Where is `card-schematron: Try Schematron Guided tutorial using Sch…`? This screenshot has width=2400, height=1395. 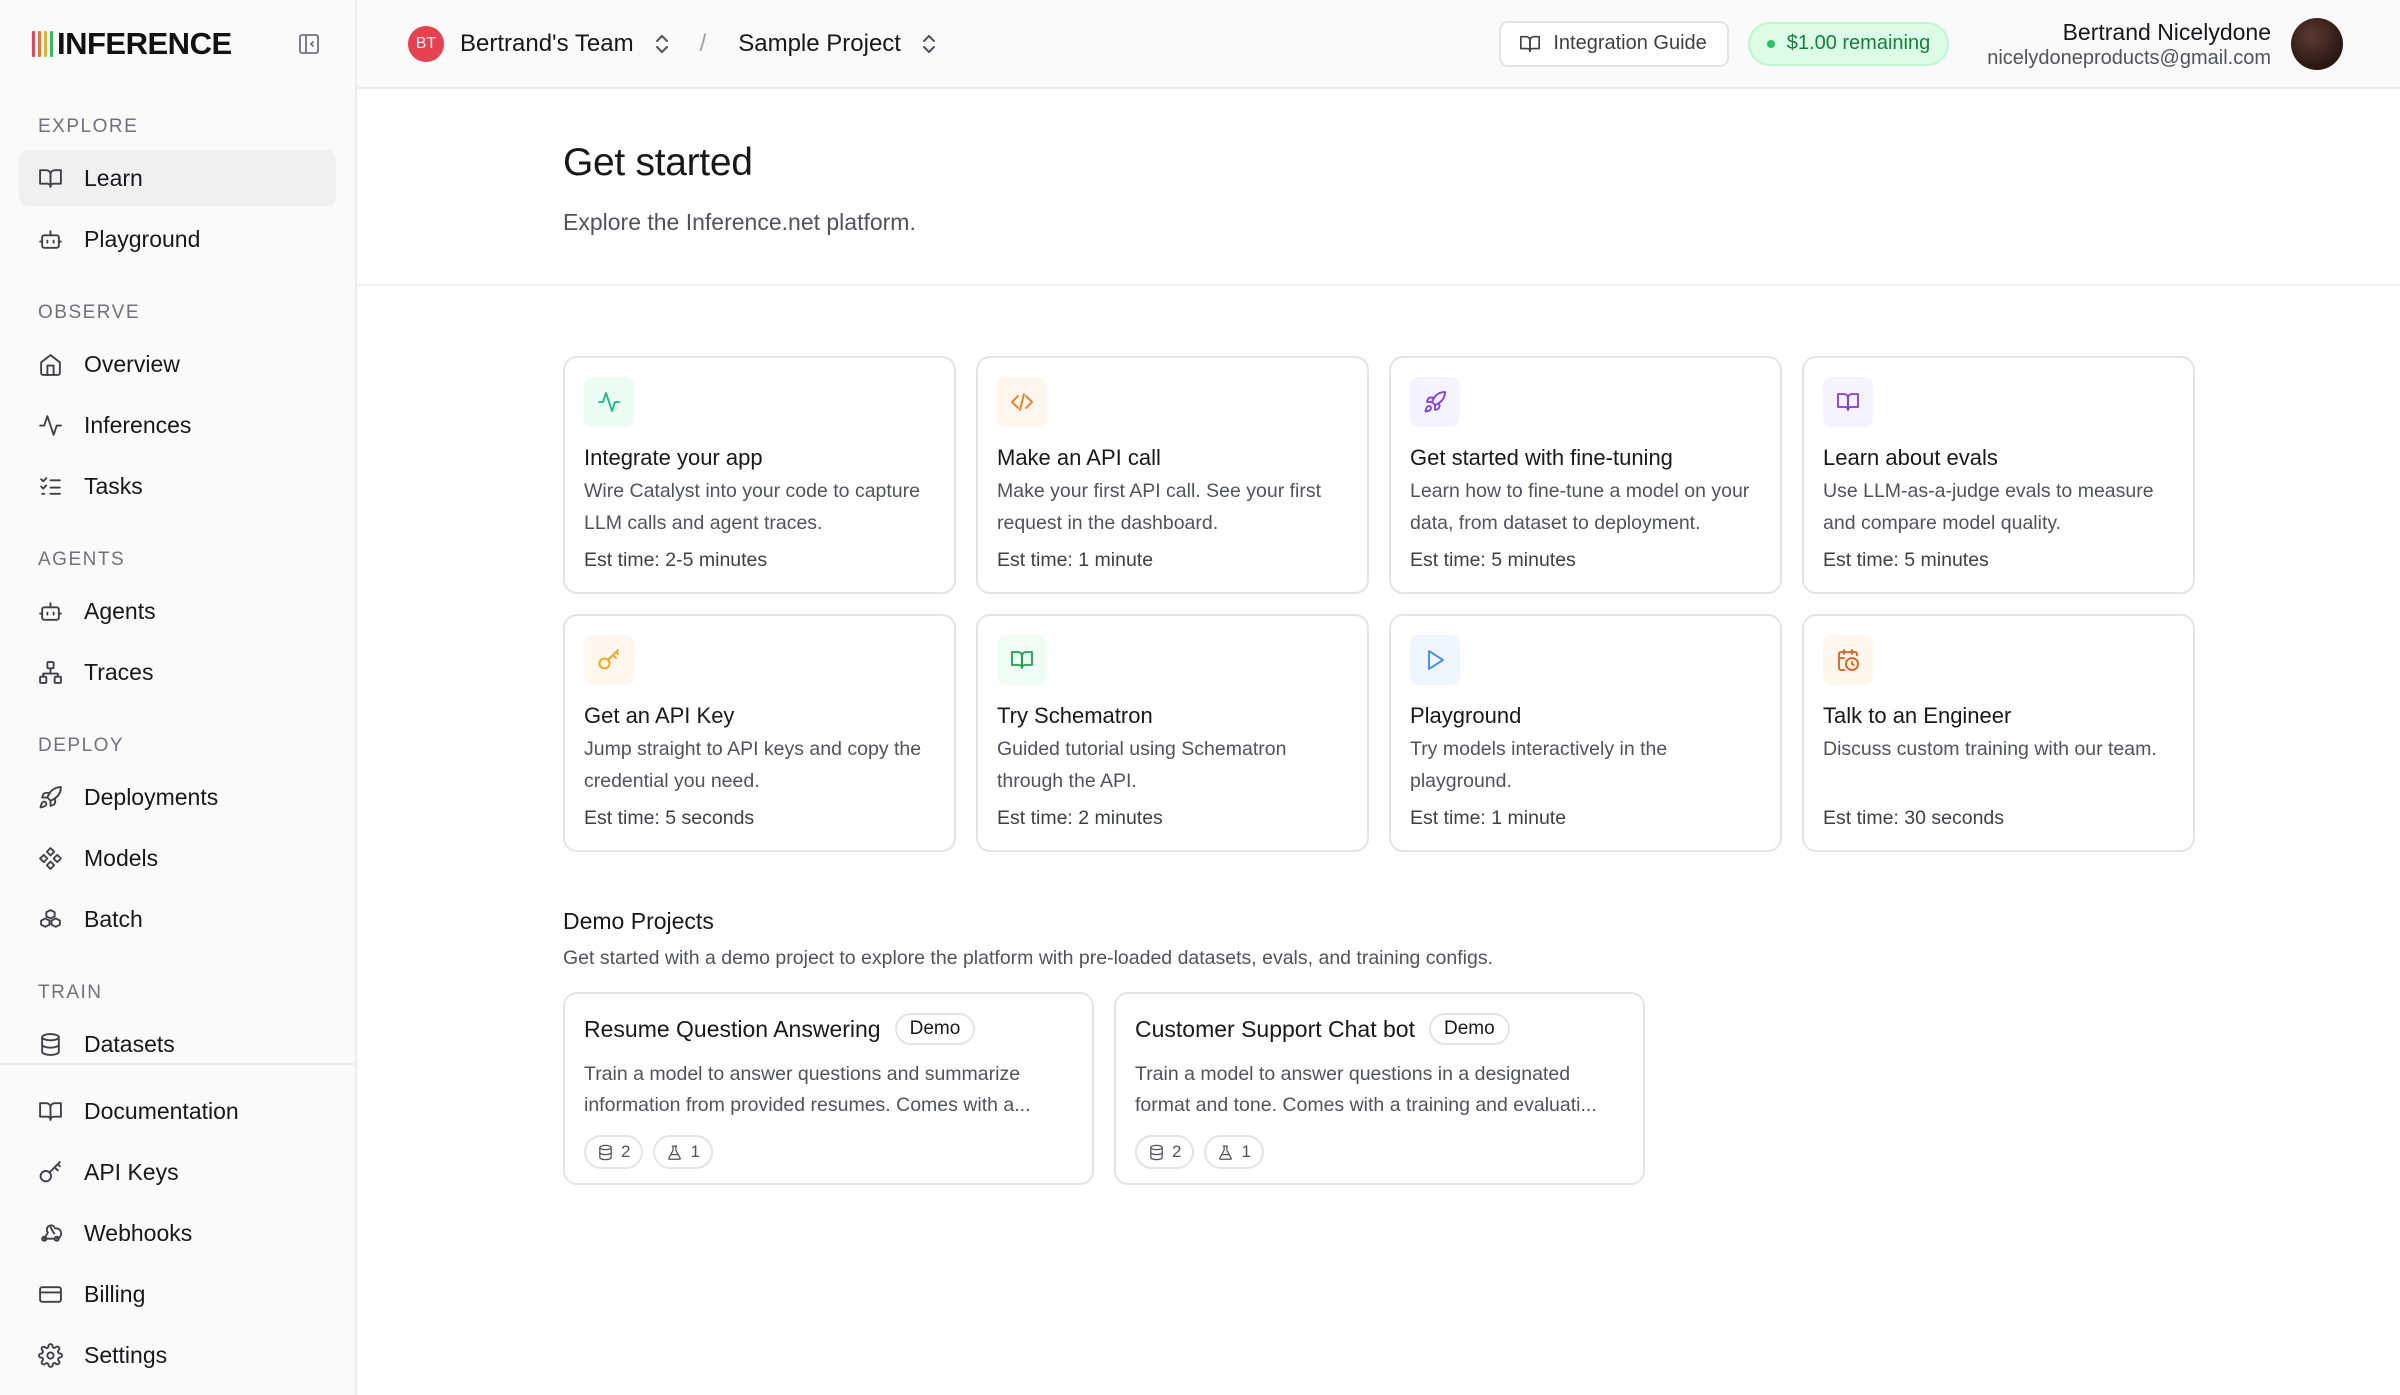
card-schematron: Try Schematron Guided tutorial using Sch… is located at coordinates (1172, 733).